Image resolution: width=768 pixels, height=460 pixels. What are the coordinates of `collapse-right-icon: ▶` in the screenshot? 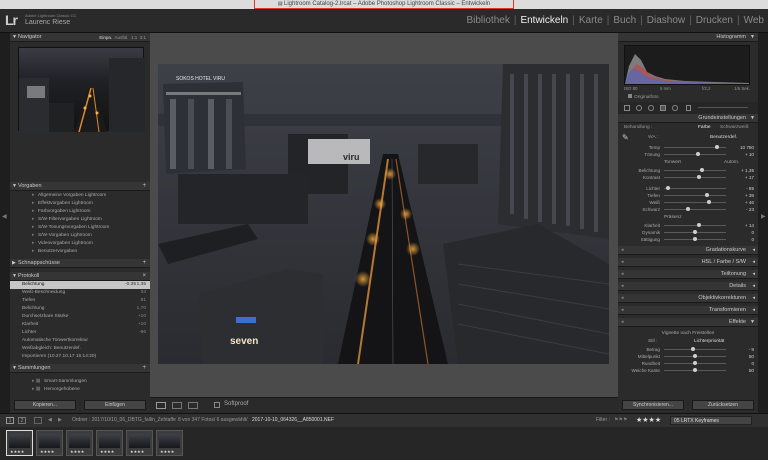 It's located at (763, 216).